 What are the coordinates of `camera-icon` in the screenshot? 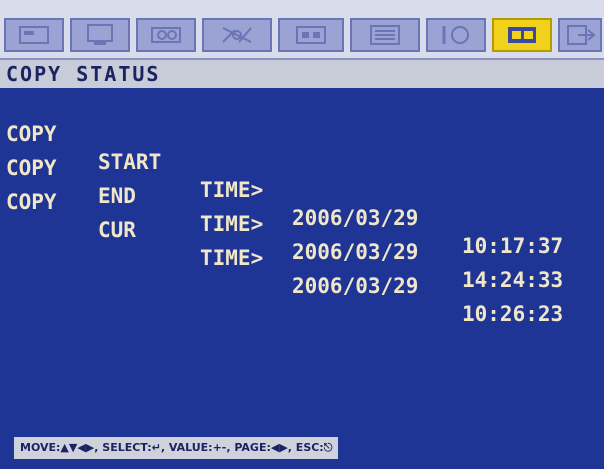 It's located at (166, 35).